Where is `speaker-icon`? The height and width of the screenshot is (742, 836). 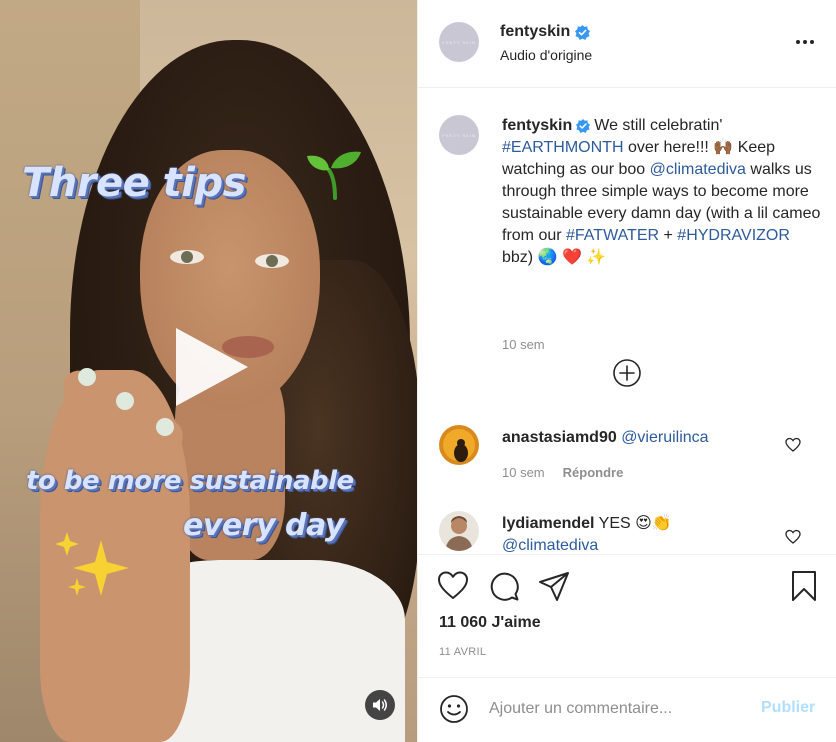 speaker-icon is located at coordinates (380, 705).